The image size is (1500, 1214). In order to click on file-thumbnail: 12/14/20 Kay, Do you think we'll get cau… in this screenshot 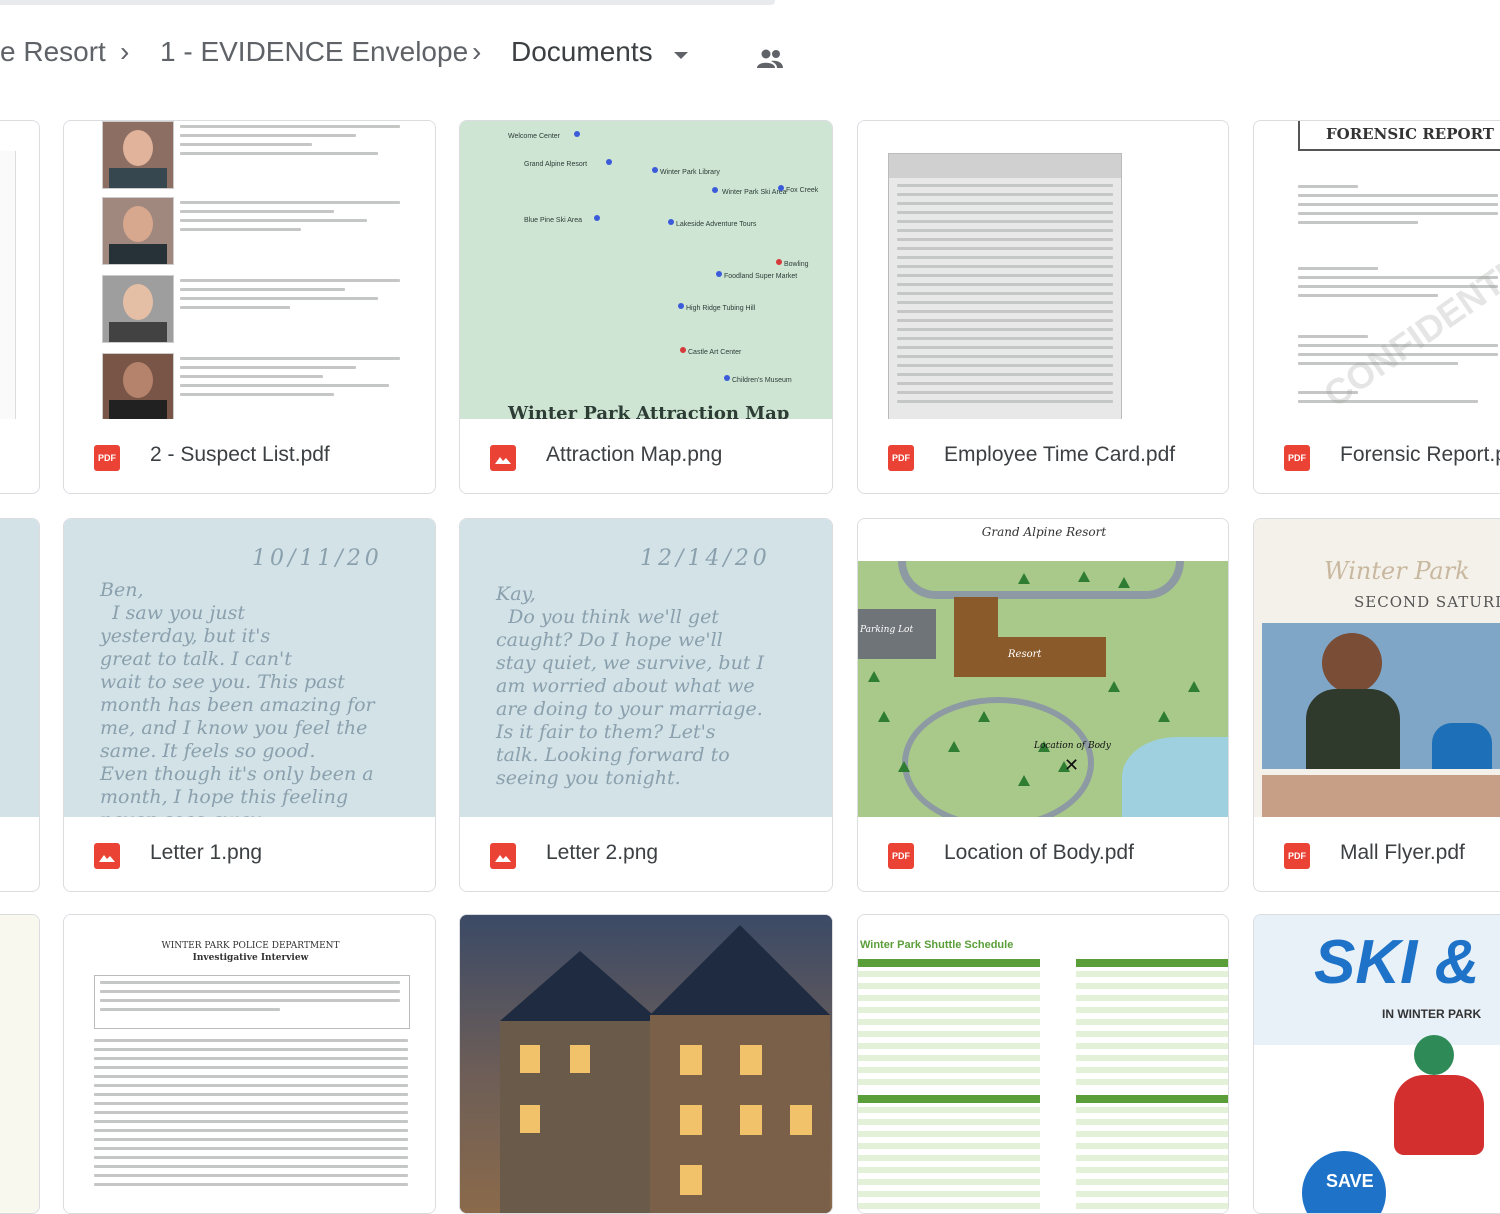, I will do `click(646, 668)`.